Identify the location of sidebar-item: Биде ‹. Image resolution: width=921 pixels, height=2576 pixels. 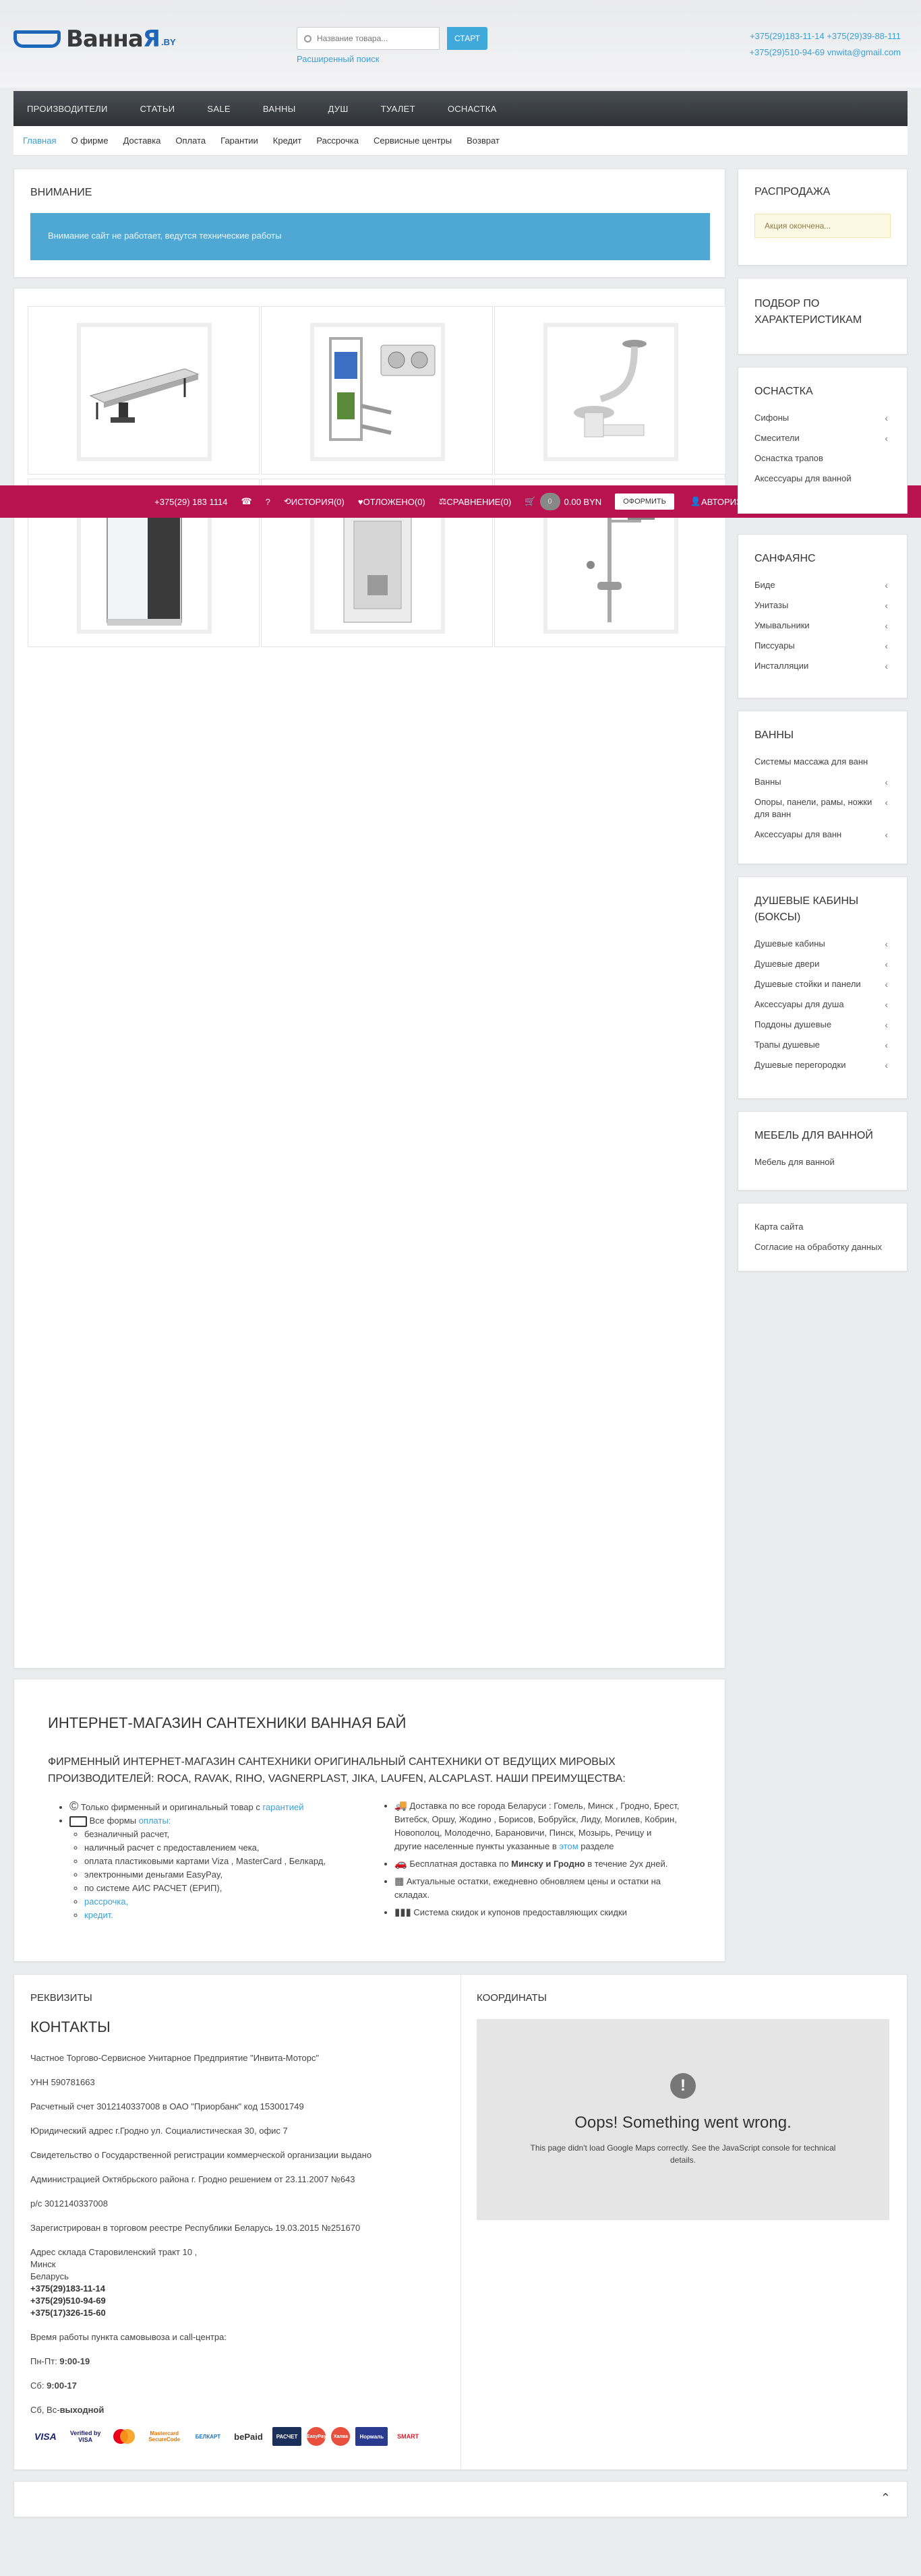
(822, 585).